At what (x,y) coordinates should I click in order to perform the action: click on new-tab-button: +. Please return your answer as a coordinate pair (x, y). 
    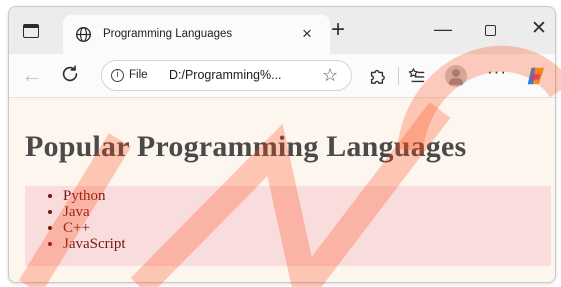
    Looking at the image, I should click on (338, 30).